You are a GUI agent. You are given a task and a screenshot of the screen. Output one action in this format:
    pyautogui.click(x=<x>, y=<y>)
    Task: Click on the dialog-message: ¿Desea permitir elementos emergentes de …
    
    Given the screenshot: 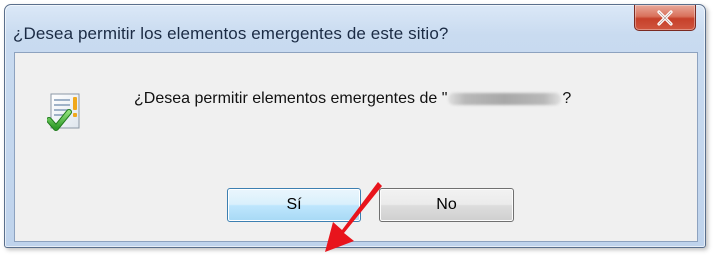 What is the action you would take?
    pyautogui.click(x=352, y=99)
    